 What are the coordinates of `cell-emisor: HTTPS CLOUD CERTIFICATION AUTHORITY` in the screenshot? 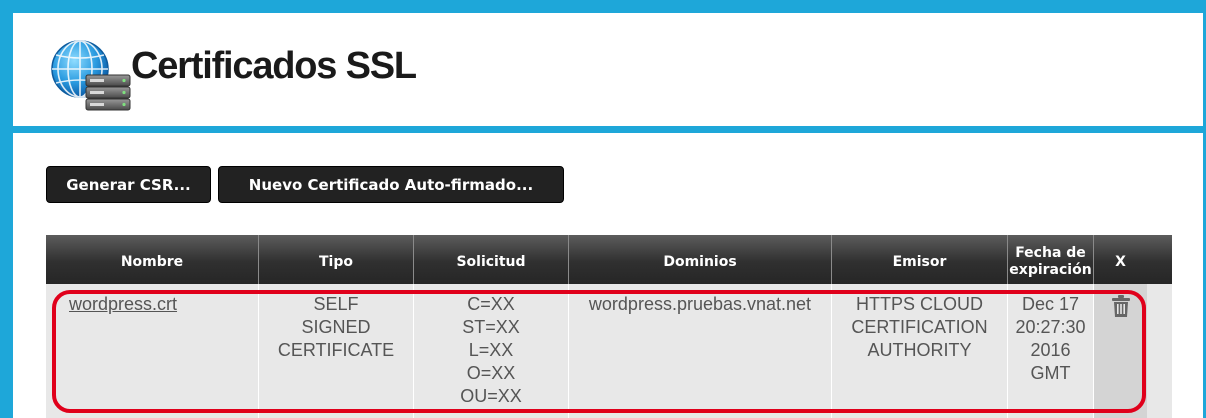 It's located at (920, 351).